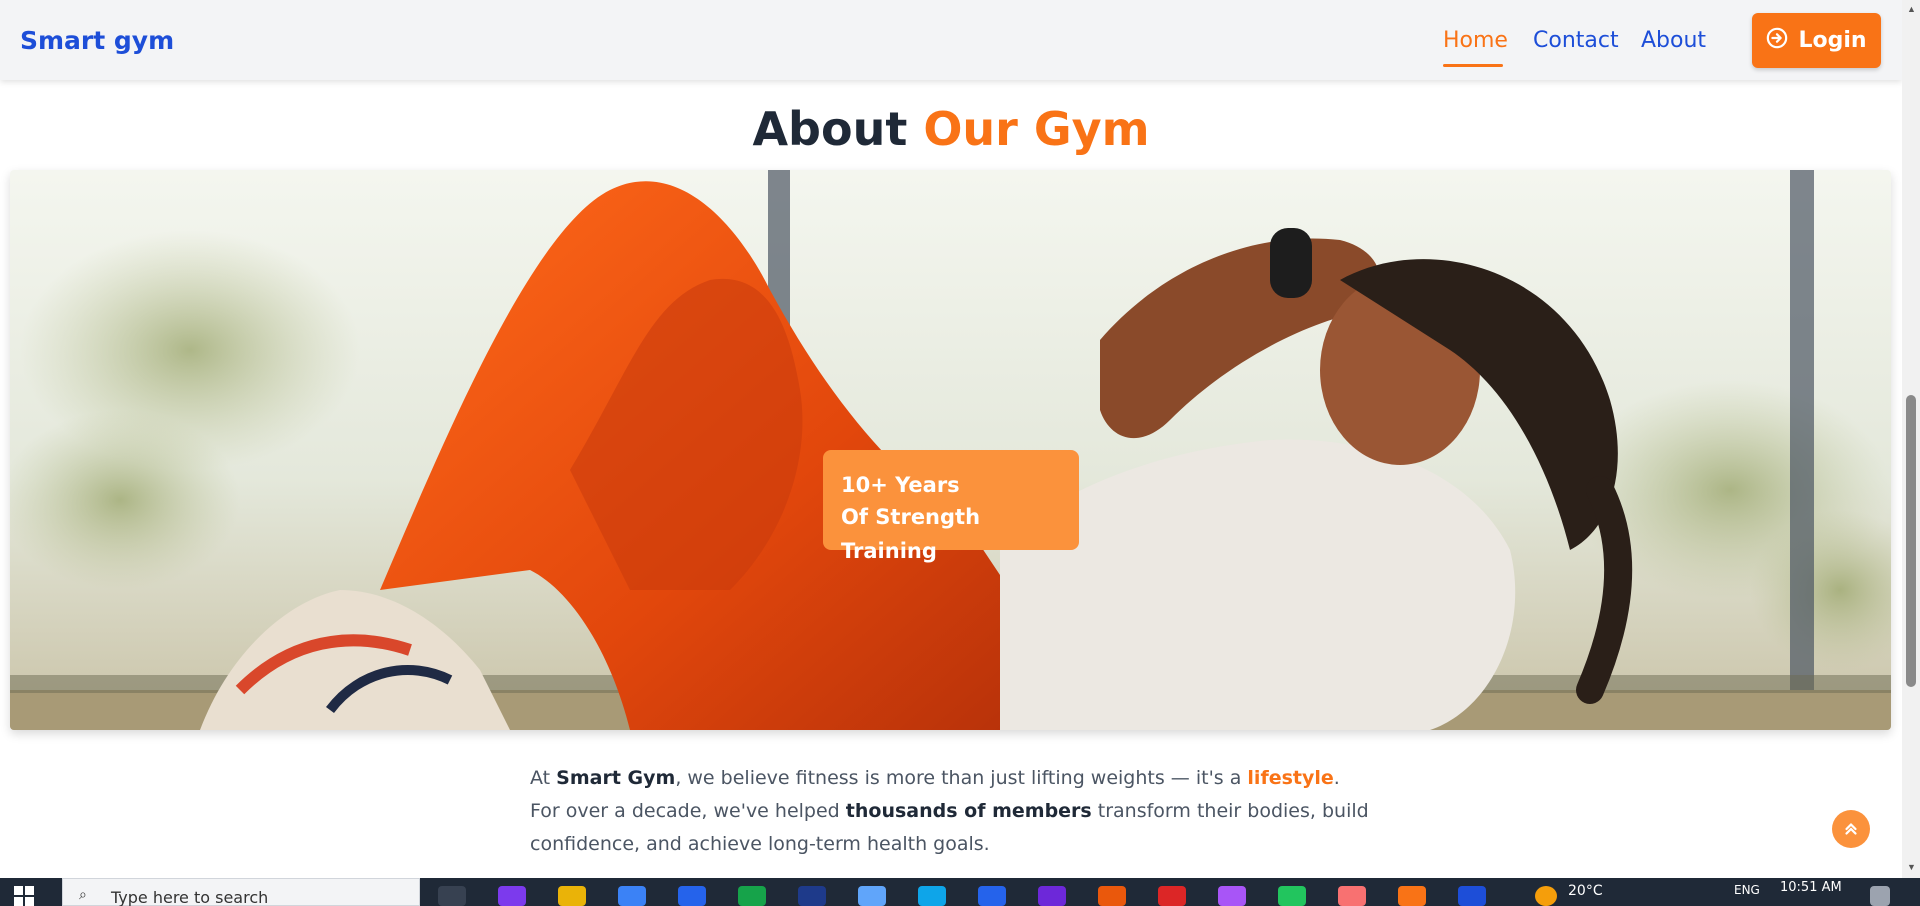  I want to click on section-title-part1: About, so click(830, 129).